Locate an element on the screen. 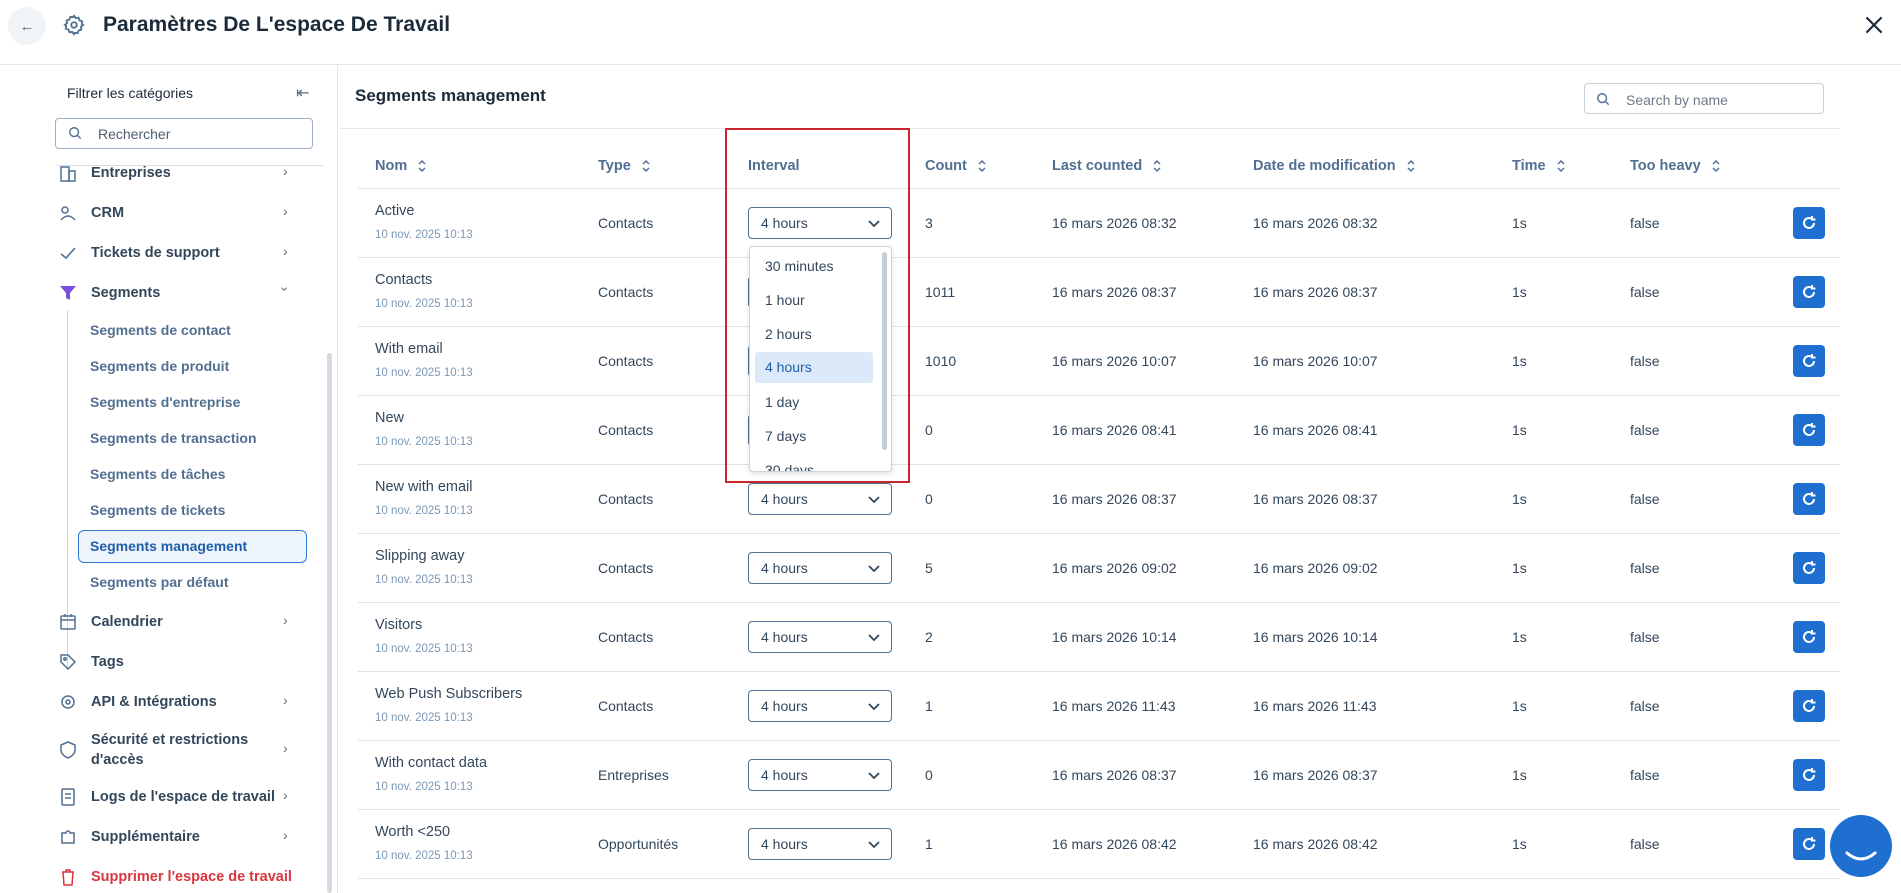  sidebar-item-tags: Tags is located at coordinates (91, 662).